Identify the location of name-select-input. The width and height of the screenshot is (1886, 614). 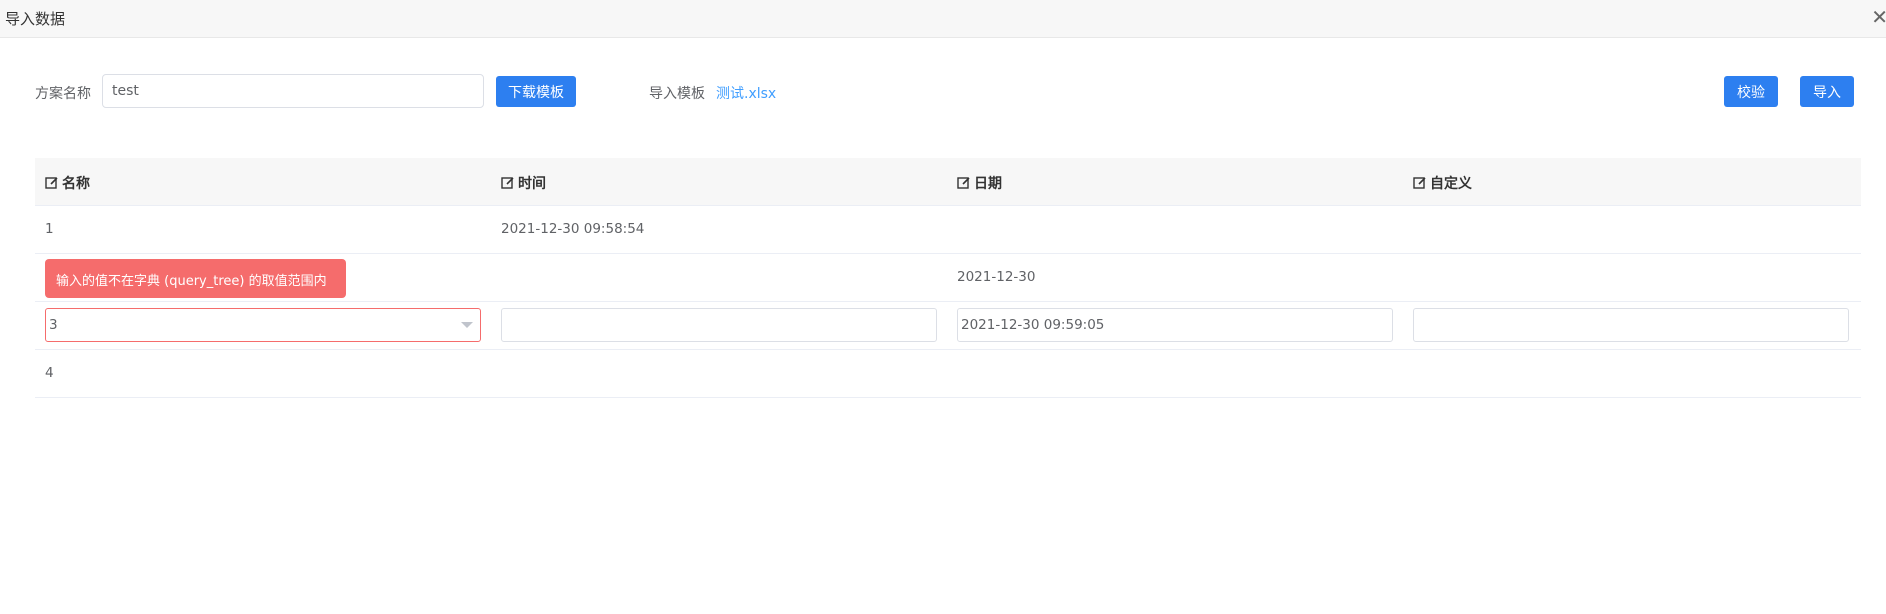
(263, 325).